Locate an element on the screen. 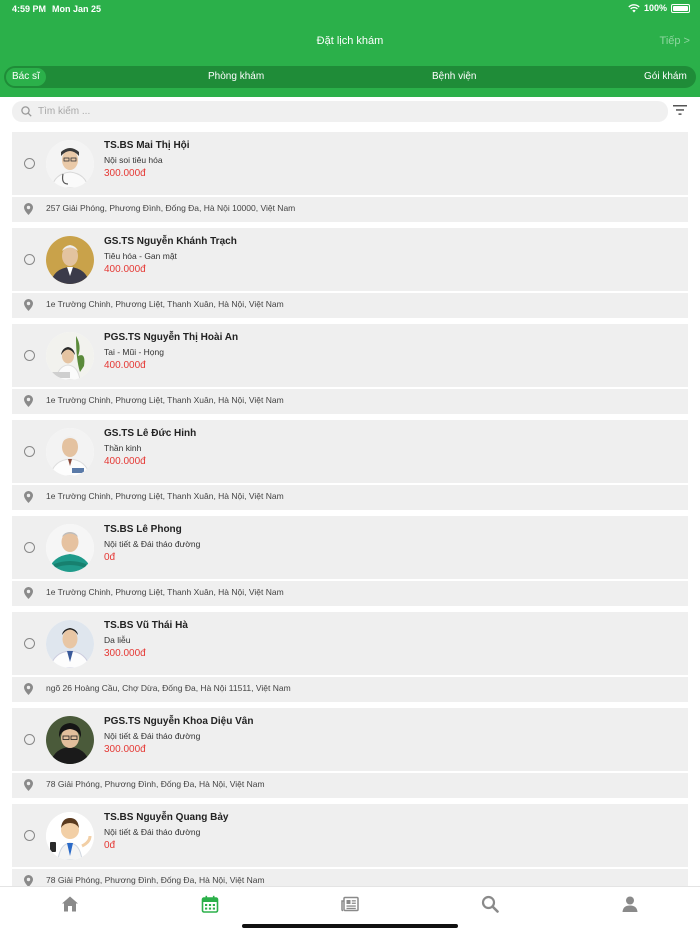 The image size is (700, 934). tab-packages: Gói khám is located at coordinates (665, 77).